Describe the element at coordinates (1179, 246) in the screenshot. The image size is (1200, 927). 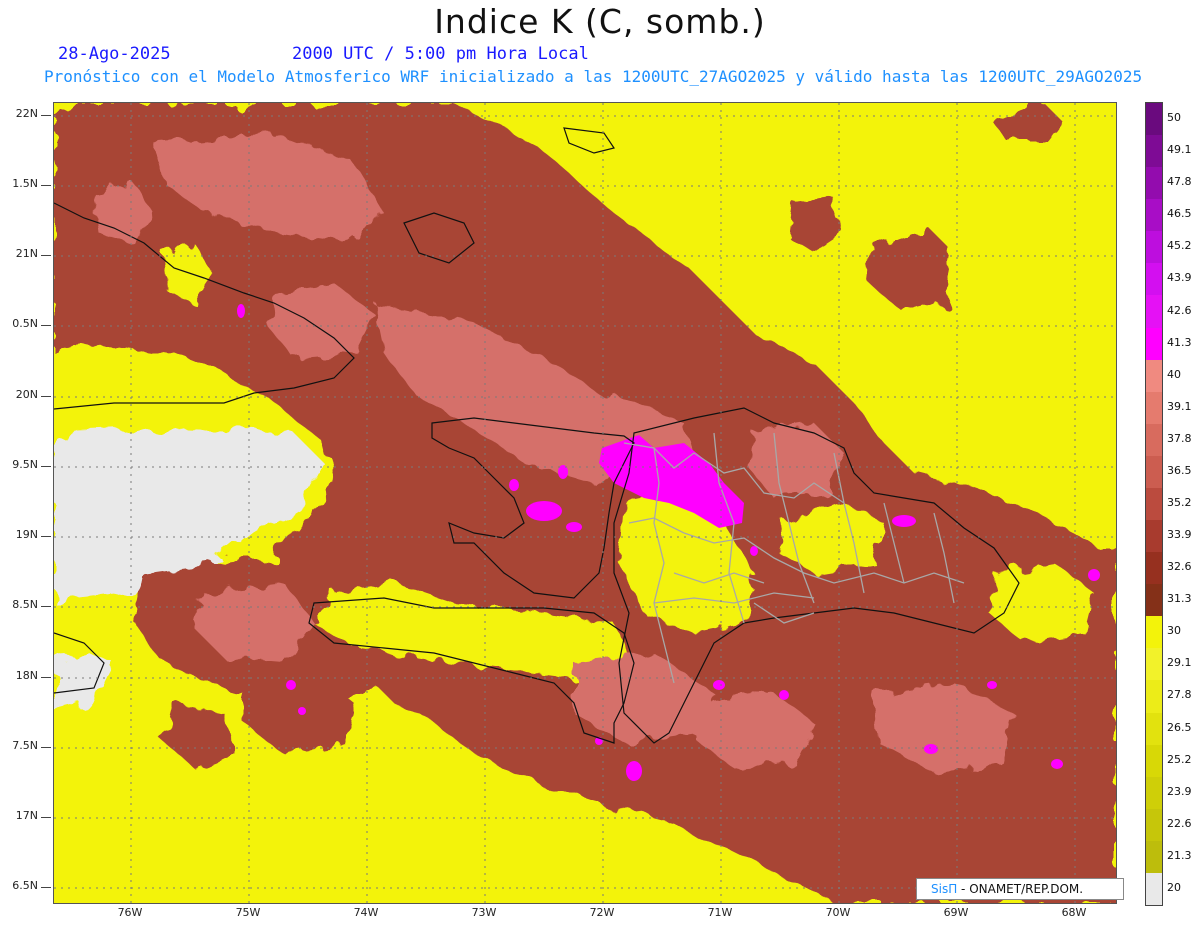
I see `colorbar-level-label: 45.2` at that location.